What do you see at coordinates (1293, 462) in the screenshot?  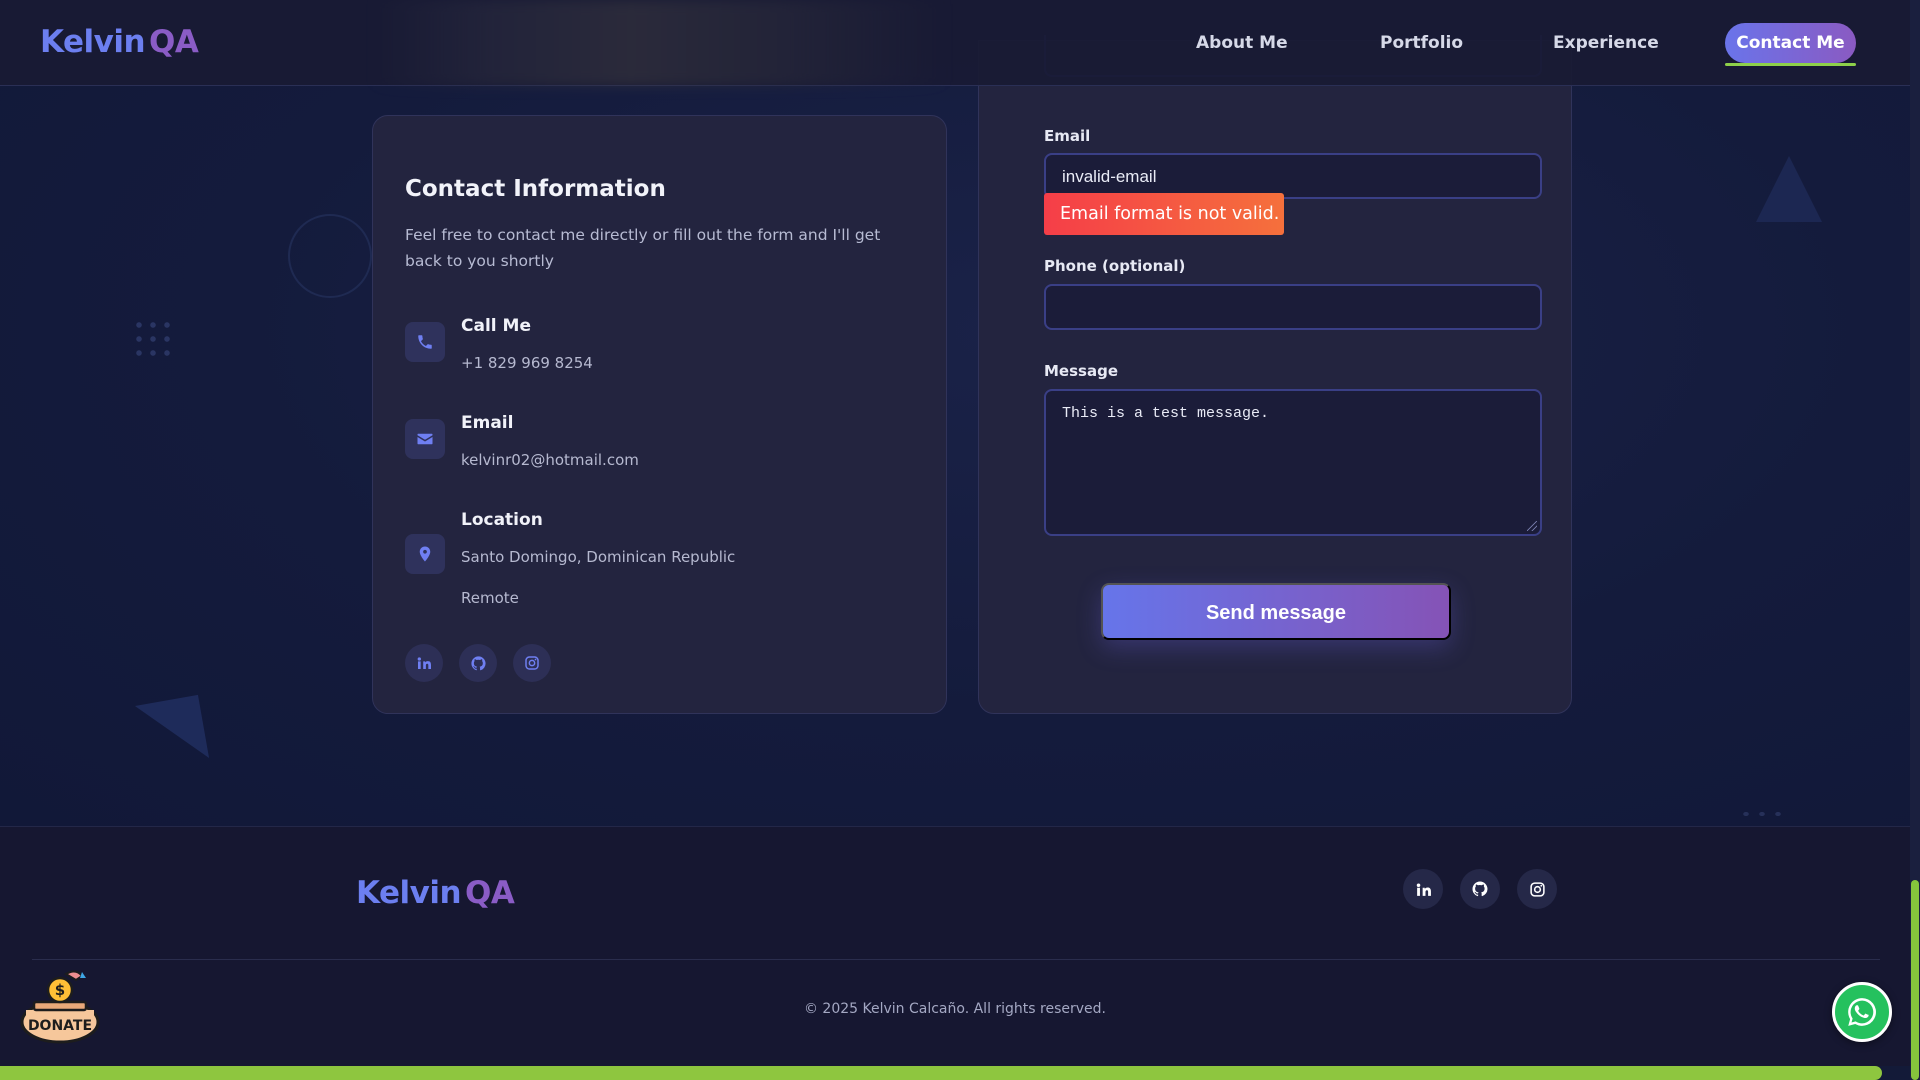 I see `message-textarea: This is a test message.` at bounding box center [1293, 462].